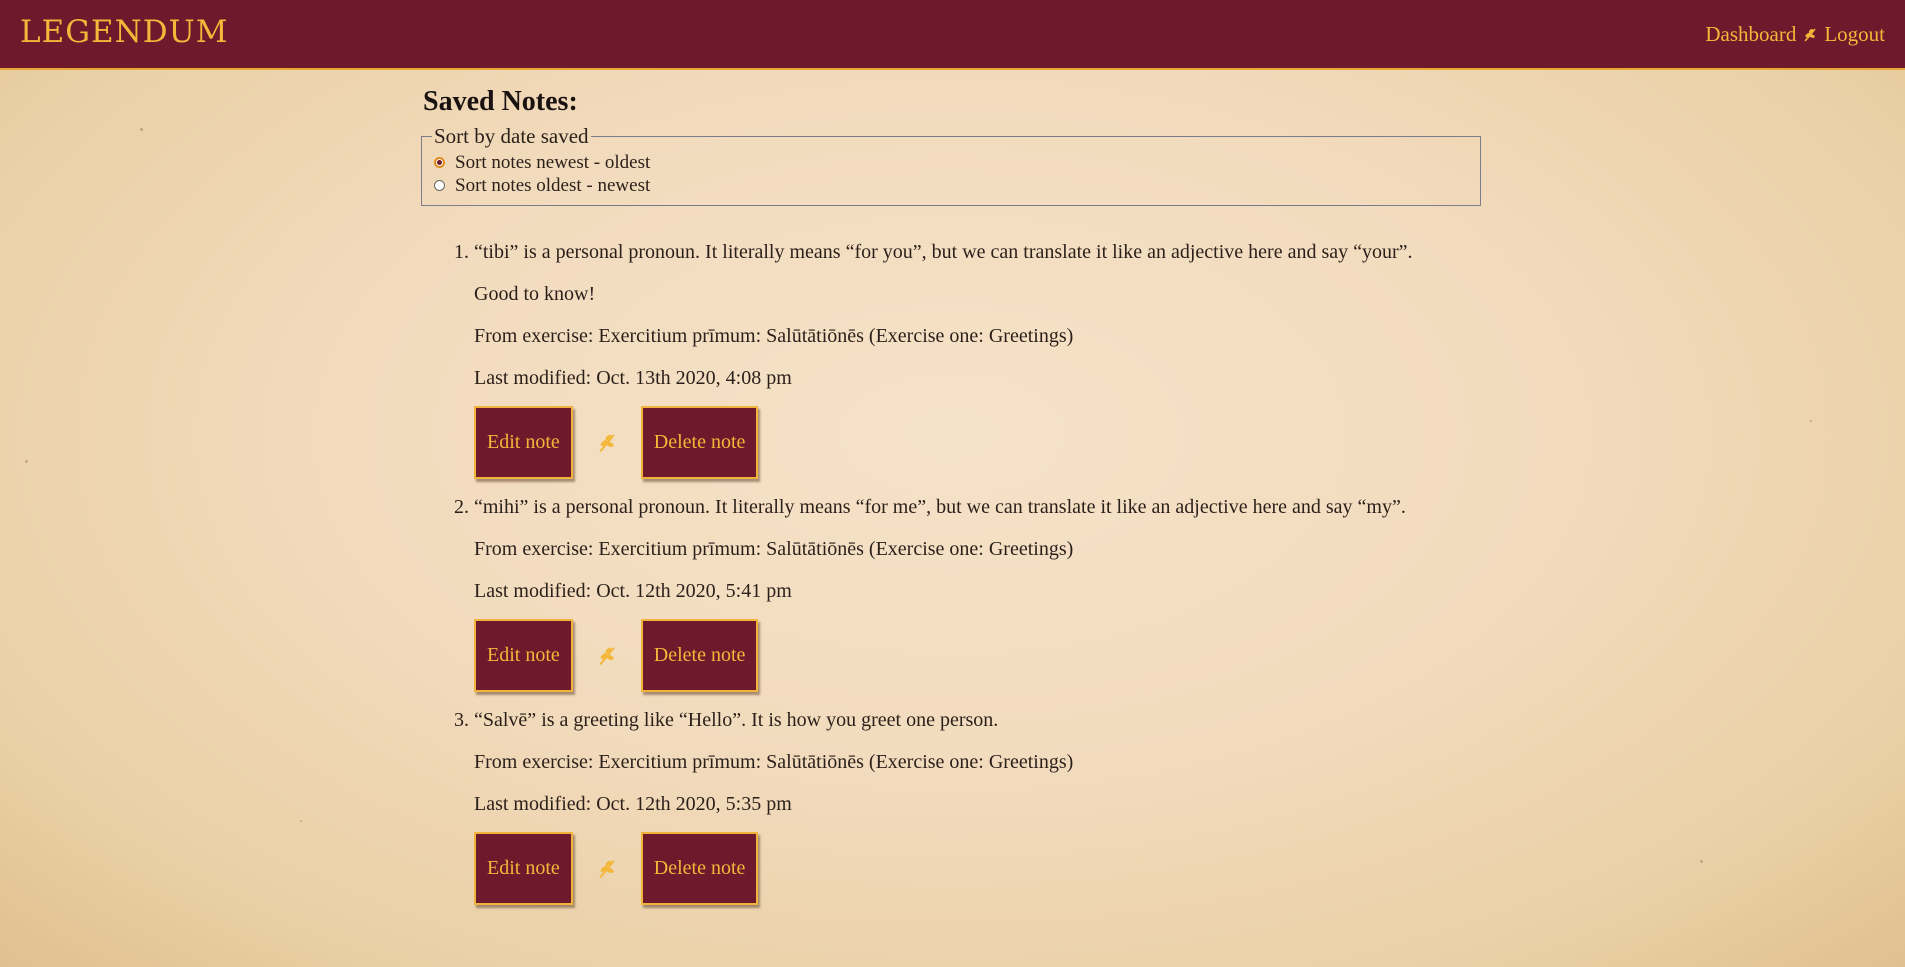 Image resolution: width=1905 pixels, height=967 pixels. I want to click on radio-newest-oldest, so click(439, 162).